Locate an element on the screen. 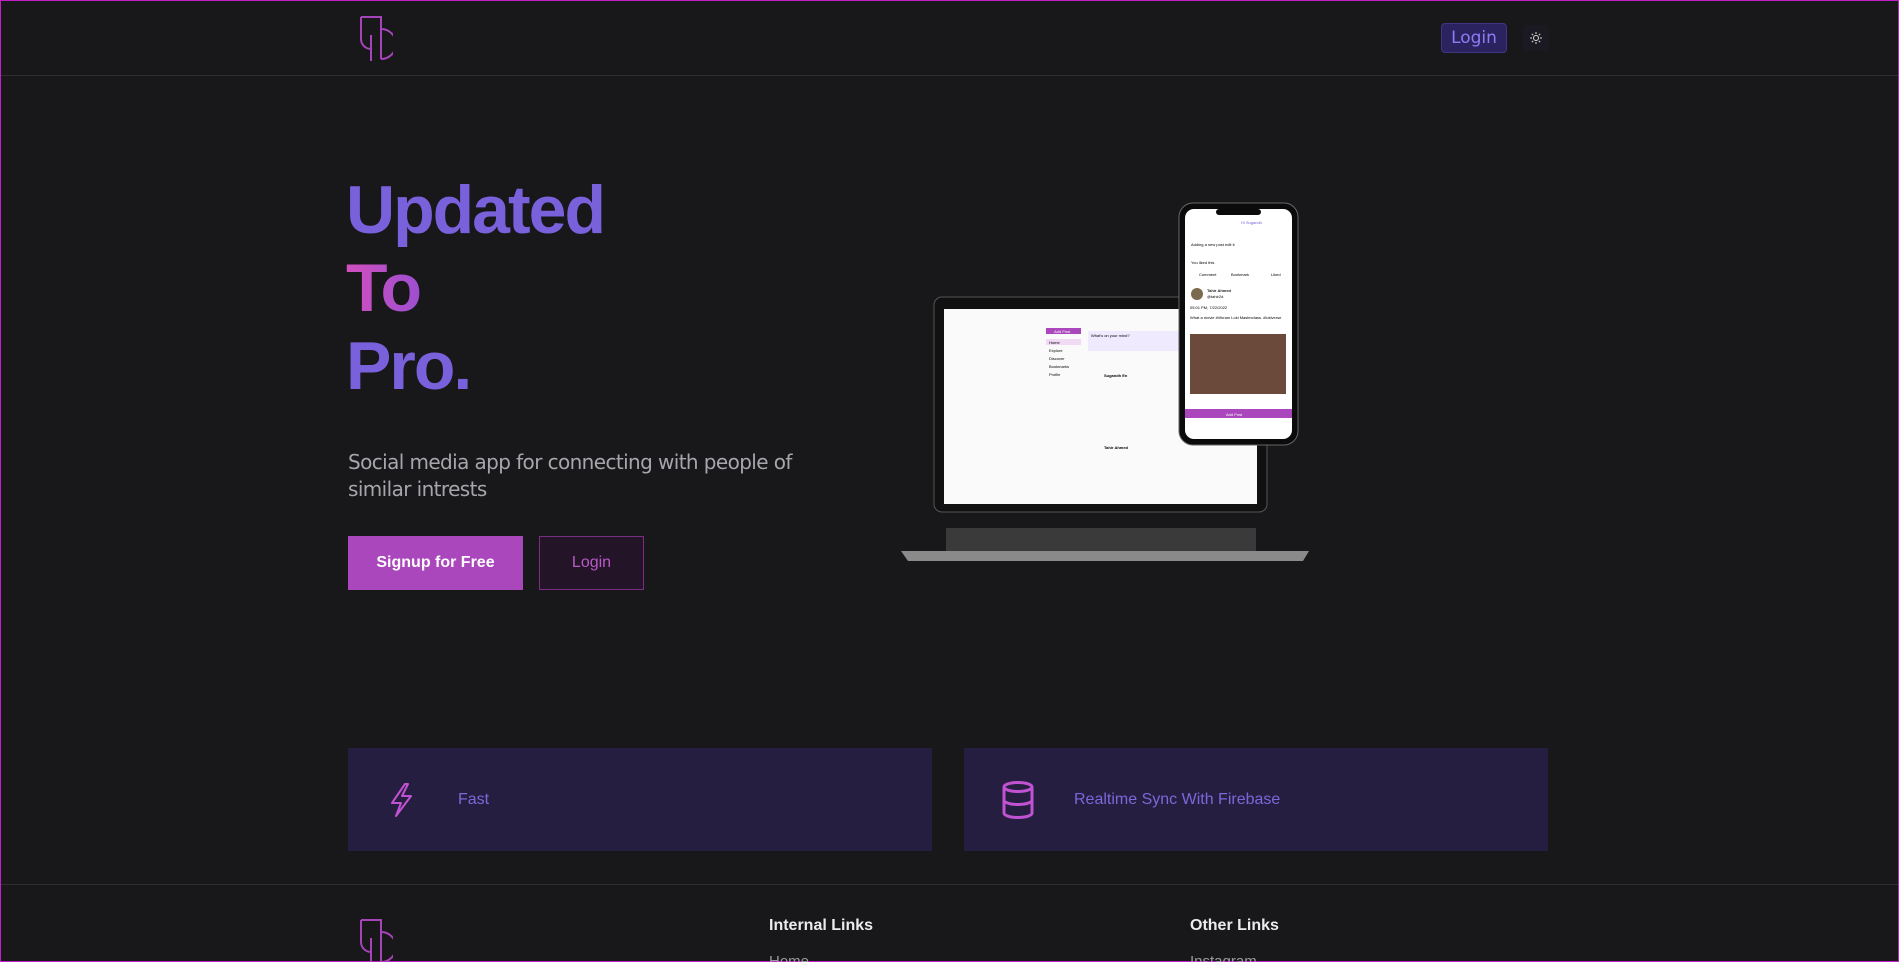 This screenshot has height=962, width=1899. phone-bookmark: Bookmark is located at coordinates (1240, 274).